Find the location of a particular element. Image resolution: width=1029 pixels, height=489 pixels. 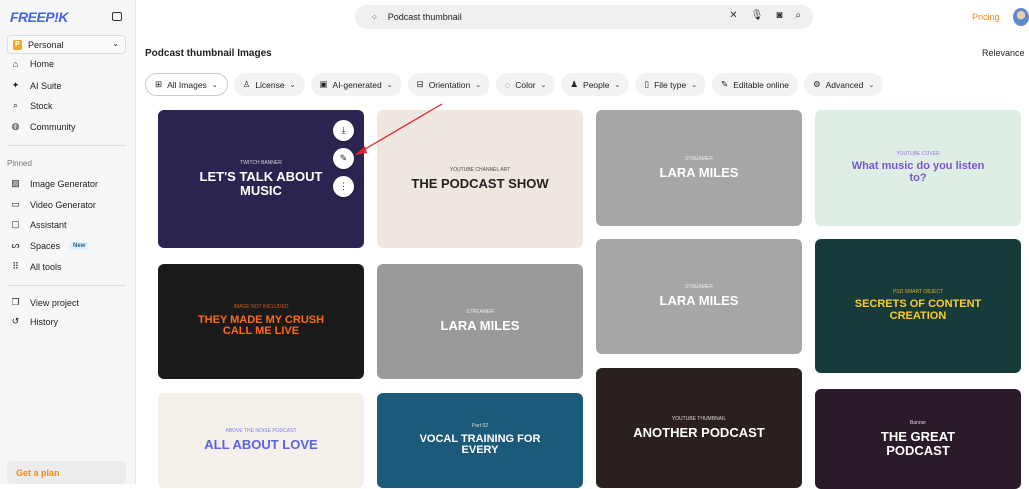

download-icon: ⤓ is located at coordinates (343, 130).